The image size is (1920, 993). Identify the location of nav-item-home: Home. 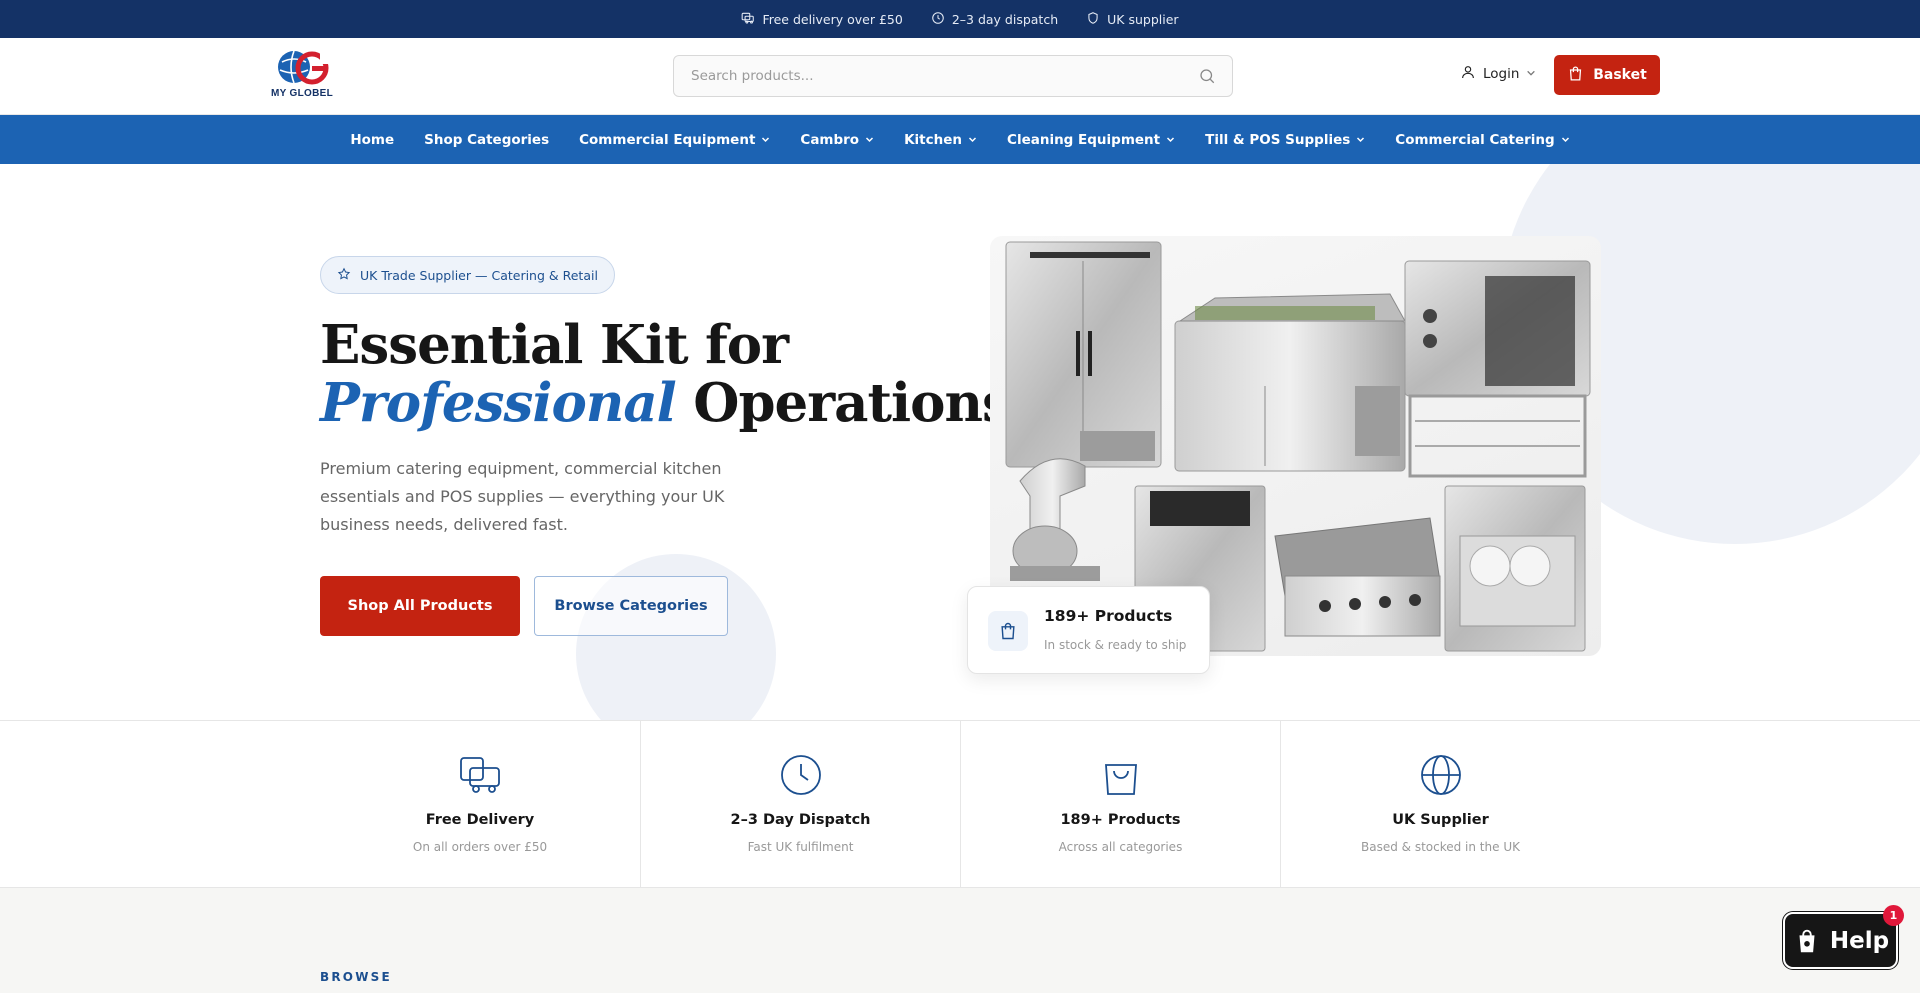
(372, 140).